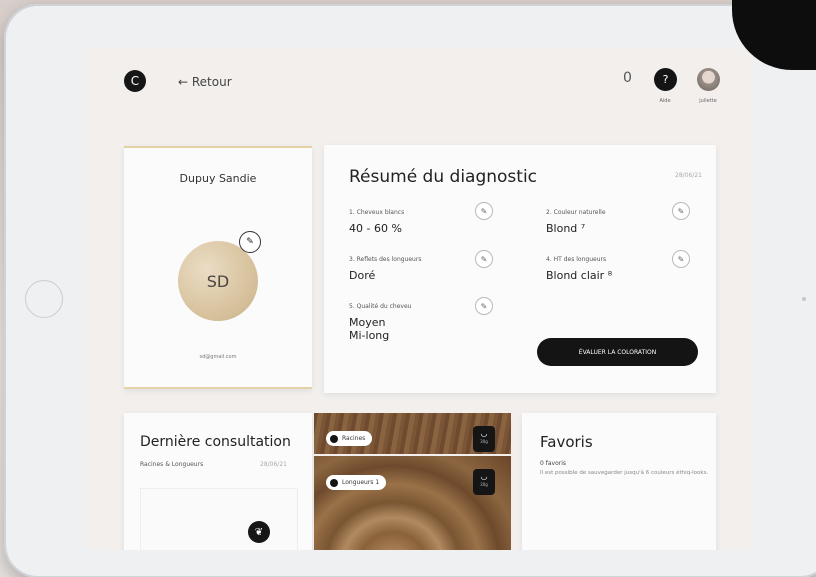  What do you see at coordinates (708, 79) in the screenshot?
I see `user-avatar` at bounding box center [708, 79].